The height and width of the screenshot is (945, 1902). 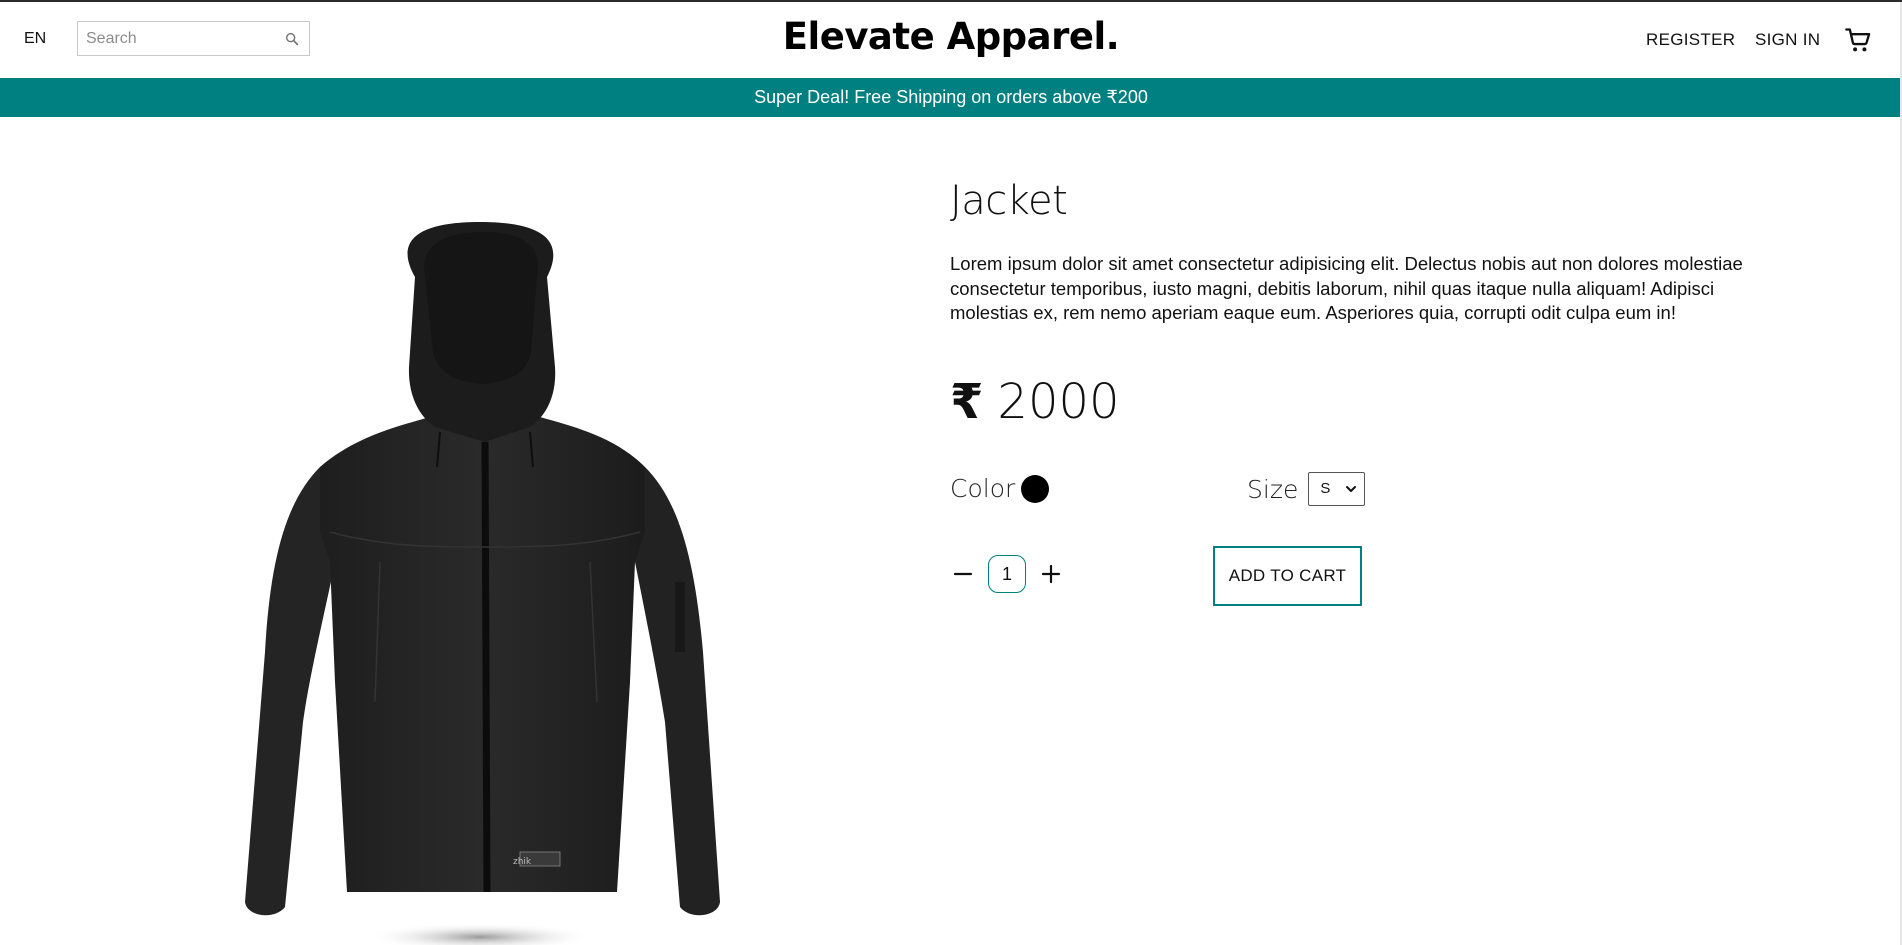 I want to click on brand-logo: Elevate Apparel., so click(x=951, y=36).